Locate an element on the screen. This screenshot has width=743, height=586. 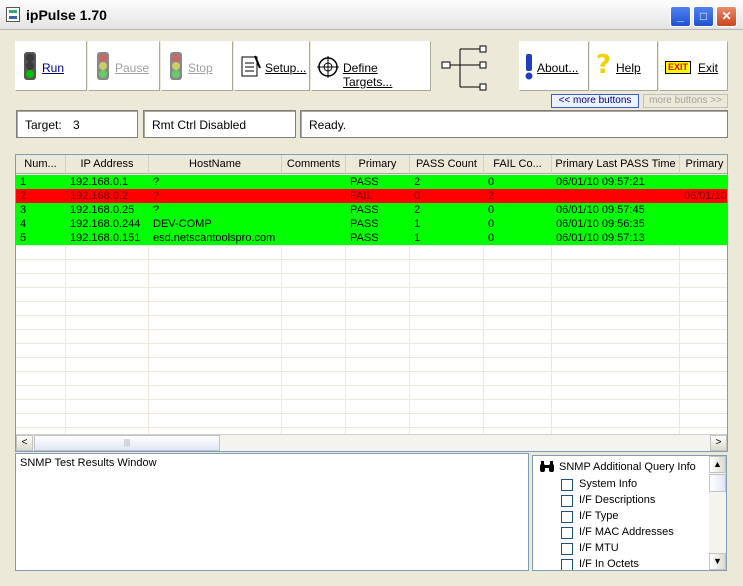
column-header: HostName is located at coordinates (215, 164).